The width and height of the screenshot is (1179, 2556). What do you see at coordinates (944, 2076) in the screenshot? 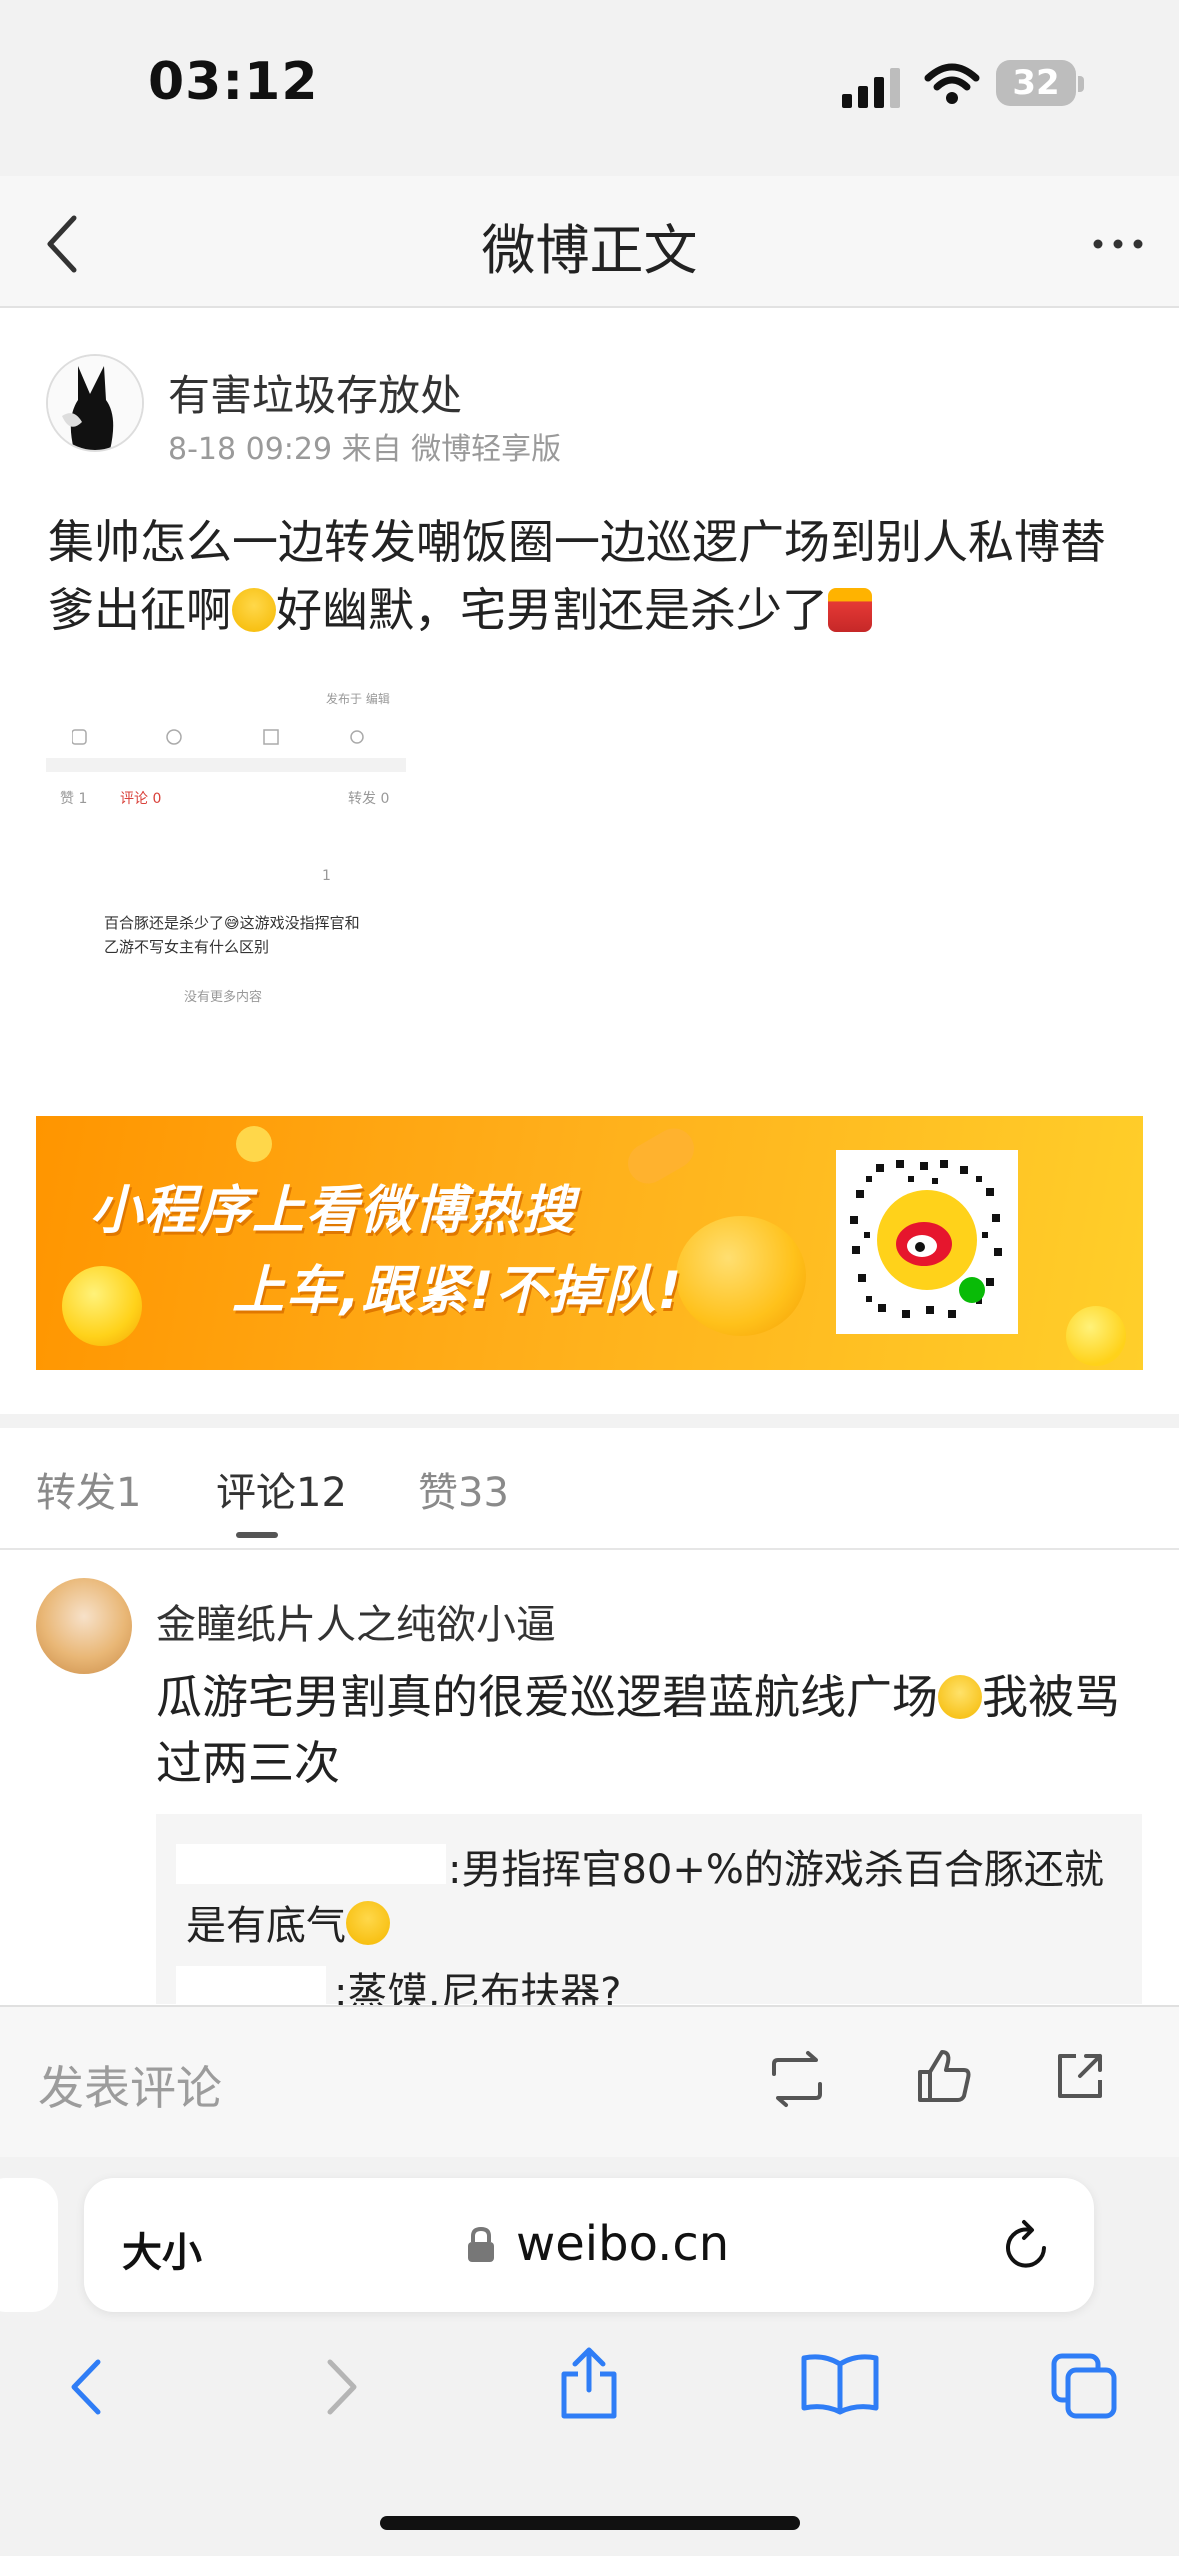
I see `like-icon` at bounding box center [944, 2076].